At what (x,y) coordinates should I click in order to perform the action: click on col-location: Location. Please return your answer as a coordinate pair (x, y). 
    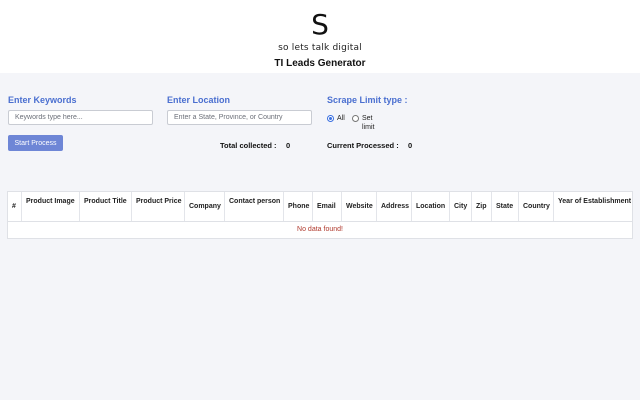
    Looking at the image, I should click on (431, 206).